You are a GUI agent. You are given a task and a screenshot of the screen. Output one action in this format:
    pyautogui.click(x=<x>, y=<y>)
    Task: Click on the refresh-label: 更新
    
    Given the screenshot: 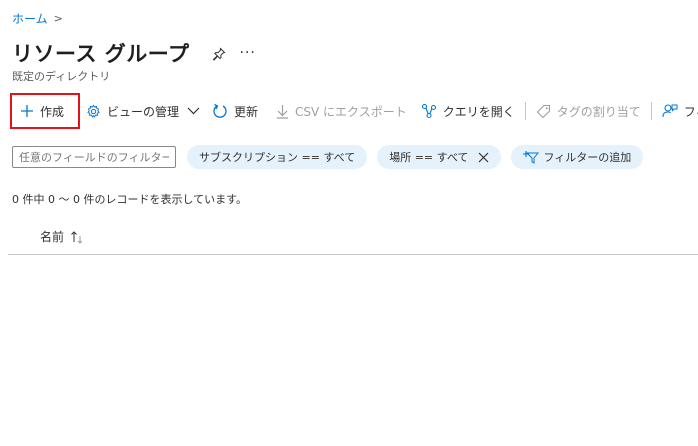 What is the action you would take?
    pyautogui.click(x=246, y=111)
    